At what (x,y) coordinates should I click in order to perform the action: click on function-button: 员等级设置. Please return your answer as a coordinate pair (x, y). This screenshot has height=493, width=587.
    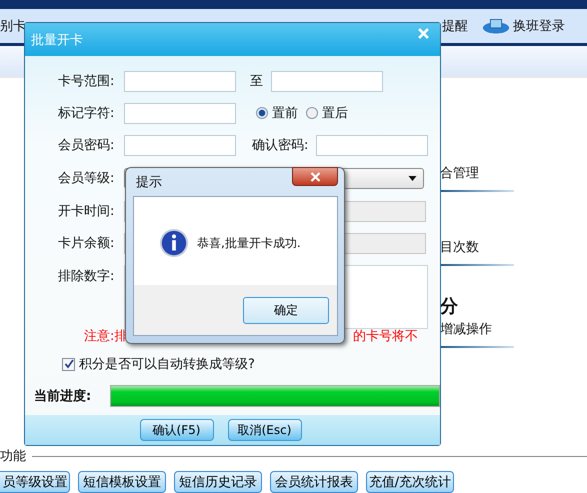
    Looking at the image, I should click on (35, 482).